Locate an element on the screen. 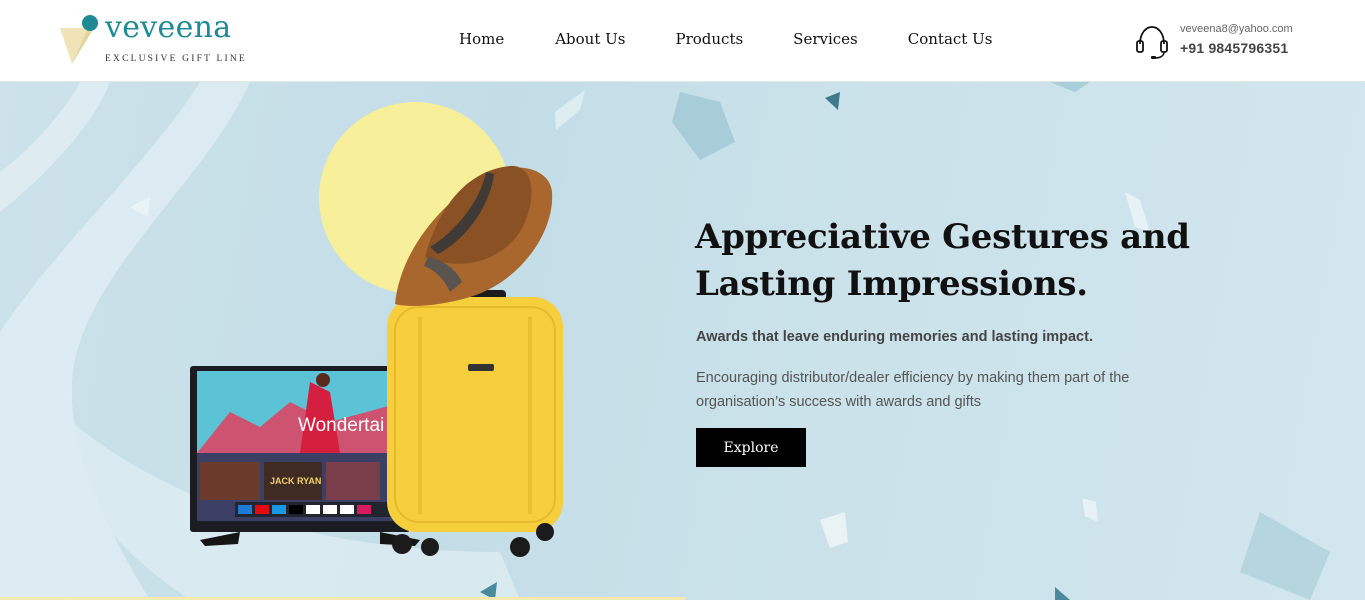  contact-email: veveena8@yahoo.com is located at coordinates (1236, 29).